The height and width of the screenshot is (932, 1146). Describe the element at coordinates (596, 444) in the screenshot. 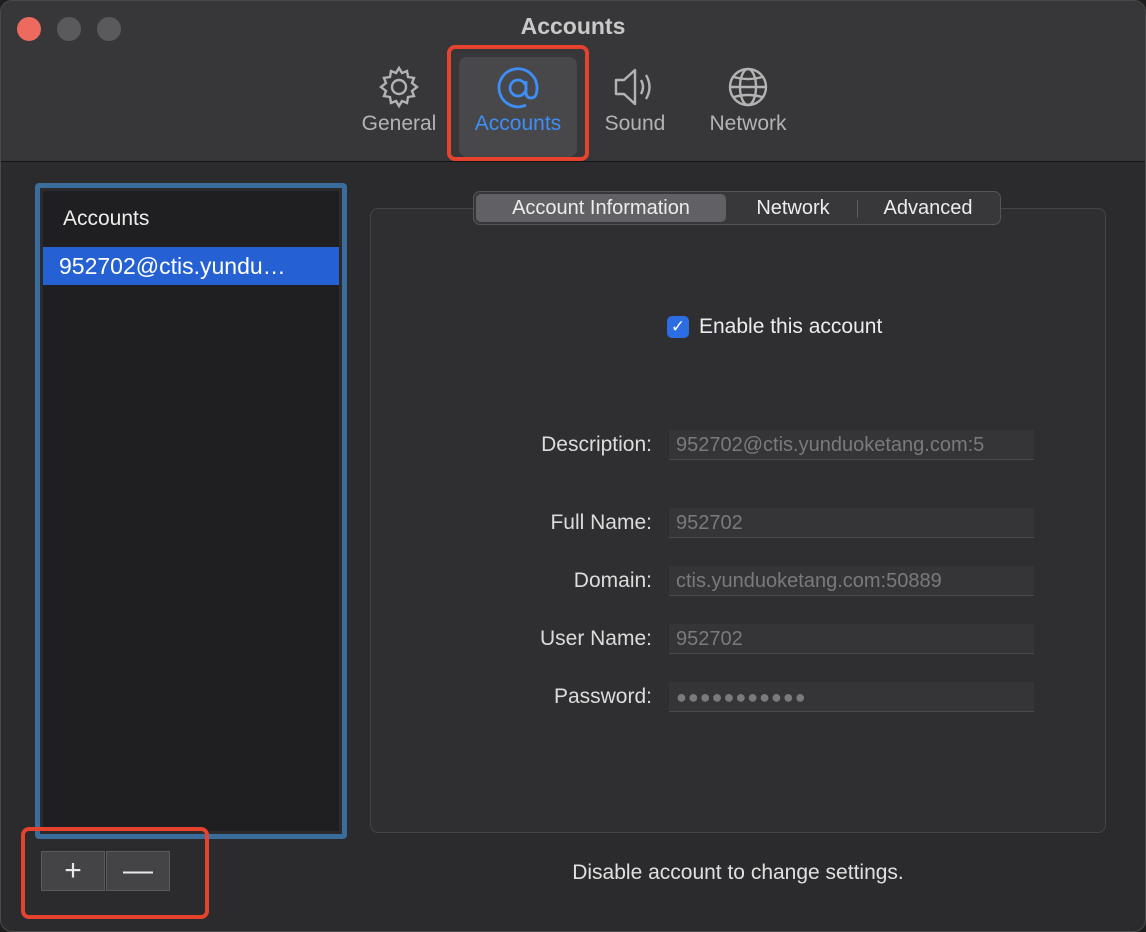

I see `description-label: Description:` at that location.